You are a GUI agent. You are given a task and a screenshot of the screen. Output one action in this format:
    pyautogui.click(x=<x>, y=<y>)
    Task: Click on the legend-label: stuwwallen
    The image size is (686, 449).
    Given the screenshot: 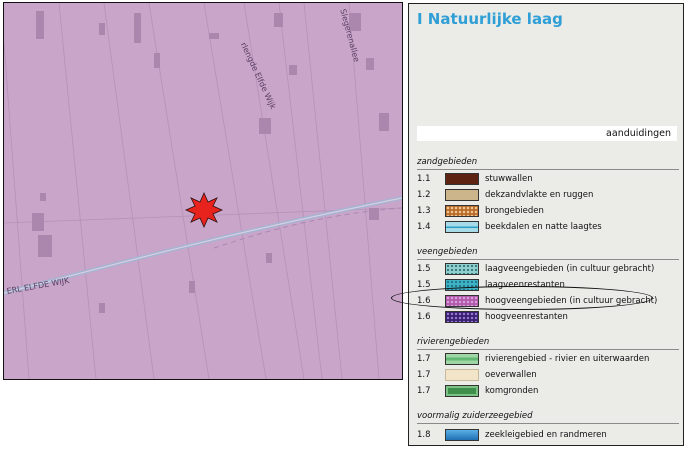 What is the action you would take?
    pyautogui.click(x=509, y=179)
    